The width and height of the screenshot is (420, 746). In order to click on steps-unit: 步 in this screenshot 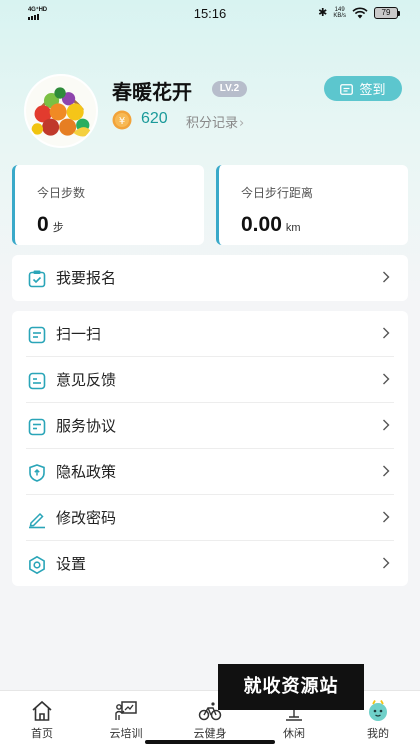, I will do `click(58, 228)`.